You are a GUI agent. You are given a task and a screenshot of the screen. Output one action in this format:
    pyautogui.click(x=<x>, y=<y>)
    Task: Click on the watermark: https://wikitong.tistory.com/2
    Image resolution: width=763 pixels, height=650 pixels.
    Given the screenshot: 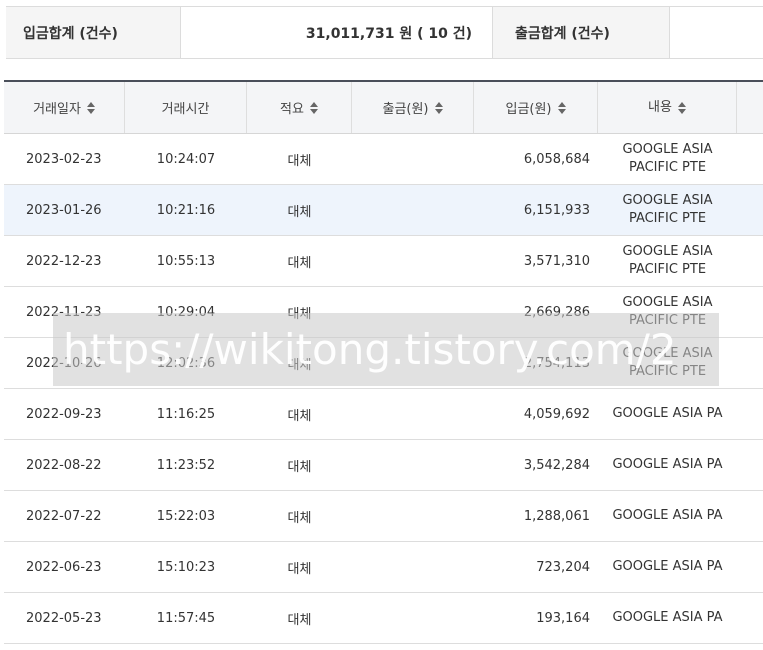 What is the action you would take?
    pyautogui.click(x=386, y=349)
    